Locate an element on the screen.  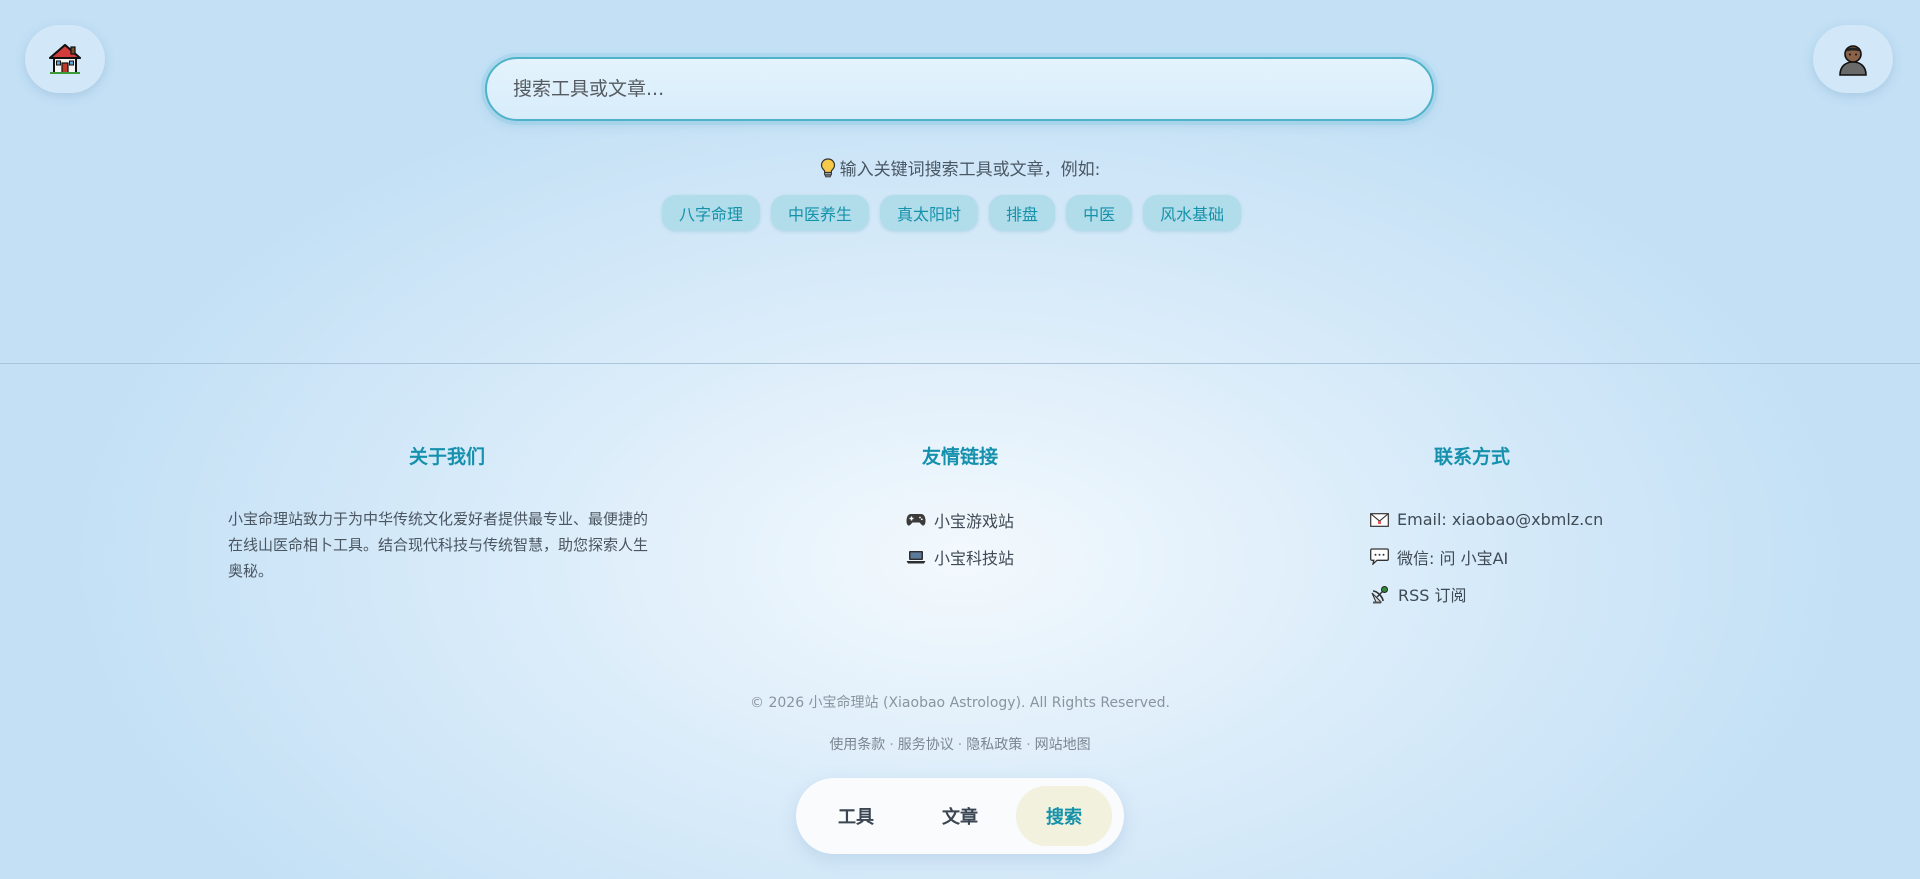
search-input is located at coordinates (959, 89).